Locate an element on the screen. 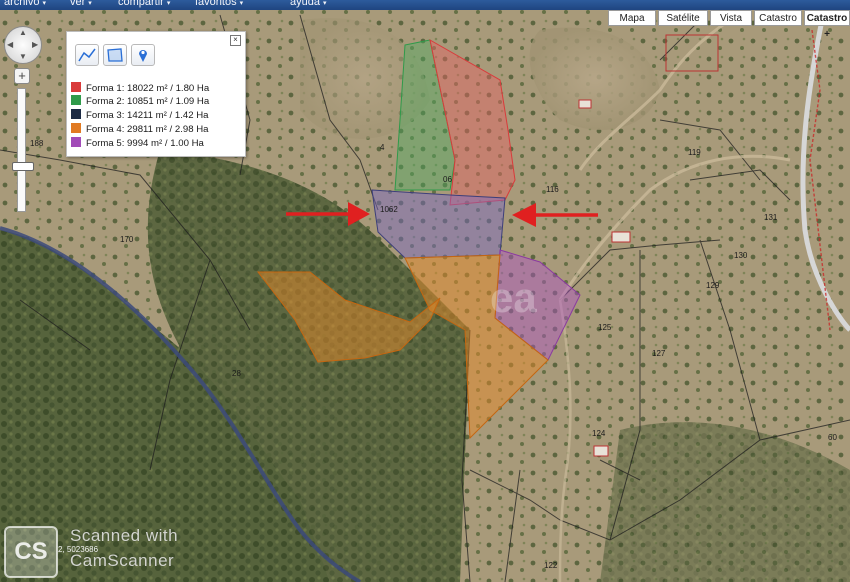 This screenshot has width=850, height=582. marker-tool-icon is located at coordinates (143, 56).